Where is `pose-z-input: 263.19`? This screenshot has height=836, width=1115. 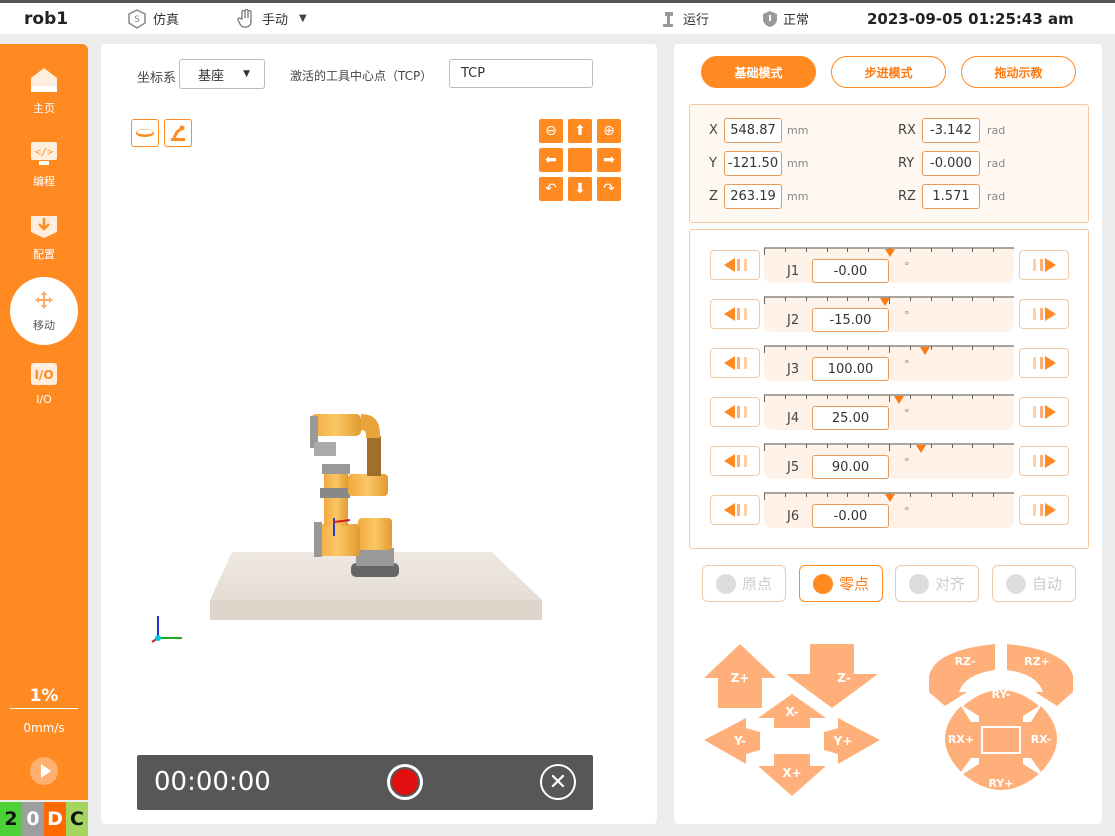 pose-z-input: 263.19 is located at coordinates (753, 196).